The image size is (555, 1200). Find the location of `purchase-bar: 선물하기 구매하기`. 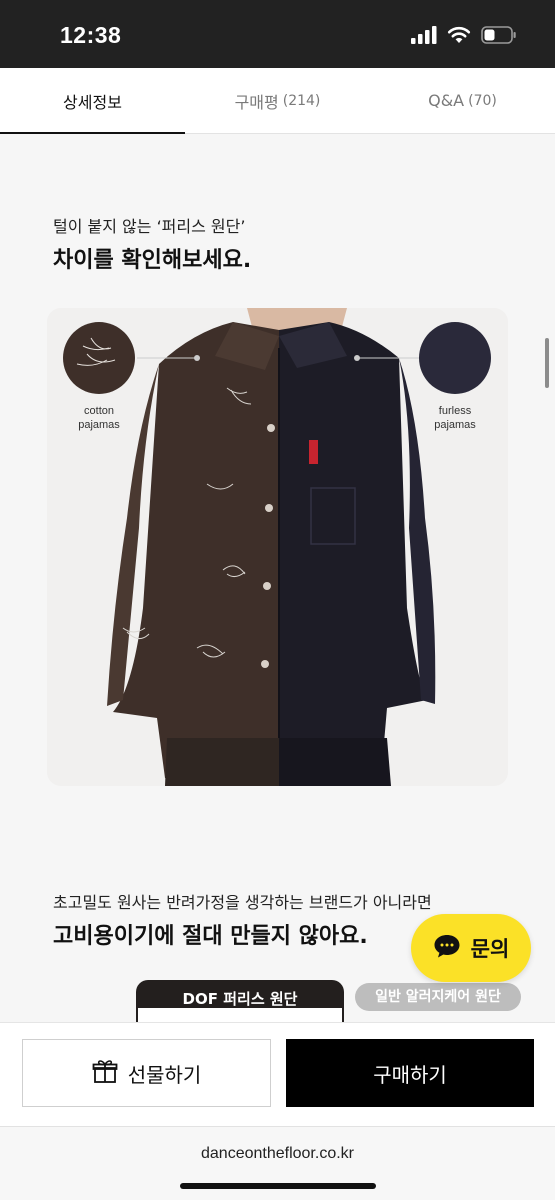

purchase-bar: 선물하기 구매하기 is located at coordinates (277, 1074).